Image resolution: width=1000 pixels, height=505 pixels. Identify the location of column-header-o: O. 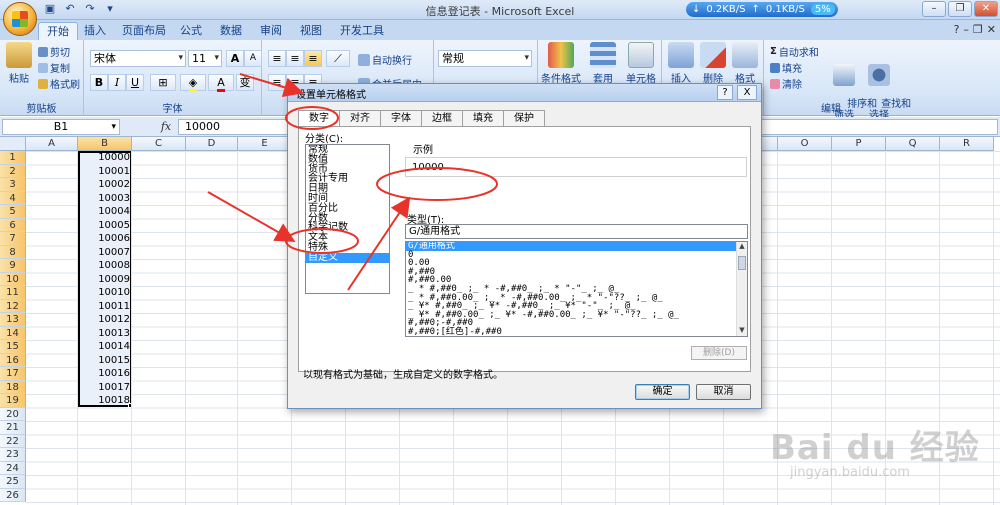
(805, 144).